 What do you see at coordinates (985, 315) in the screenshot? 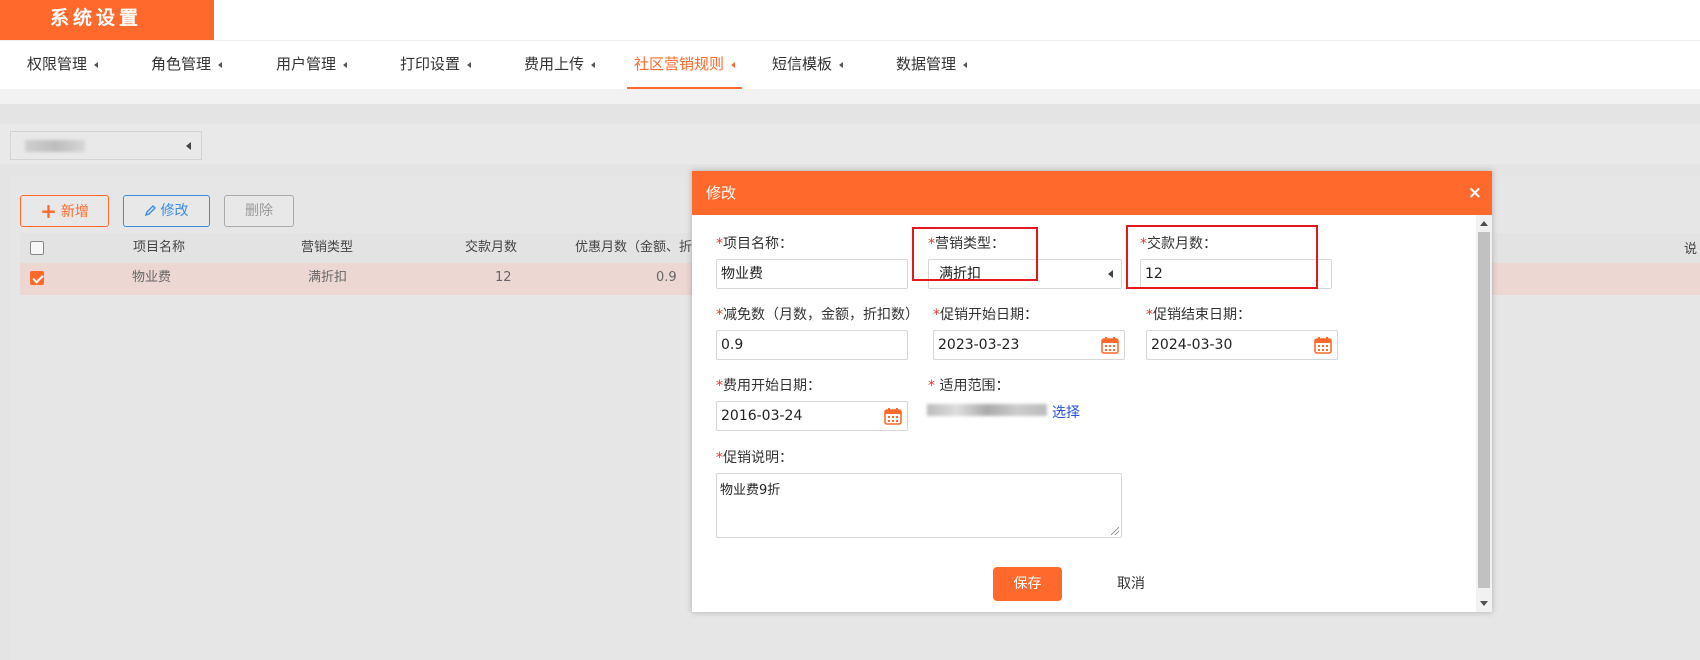
I see `label-promo-start: *促销开始日期：` at bounding box center [985, 315].